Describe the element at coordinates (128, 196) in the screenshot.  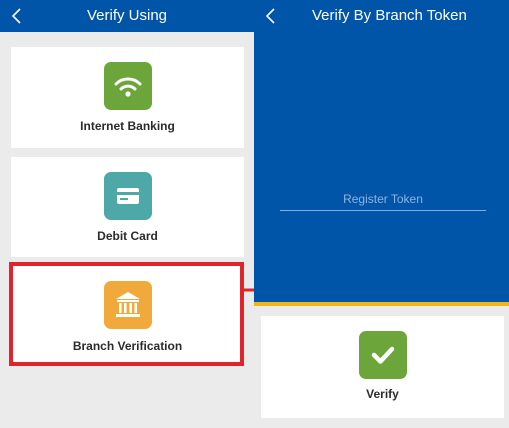
I see `credit-card-icon` at that location.